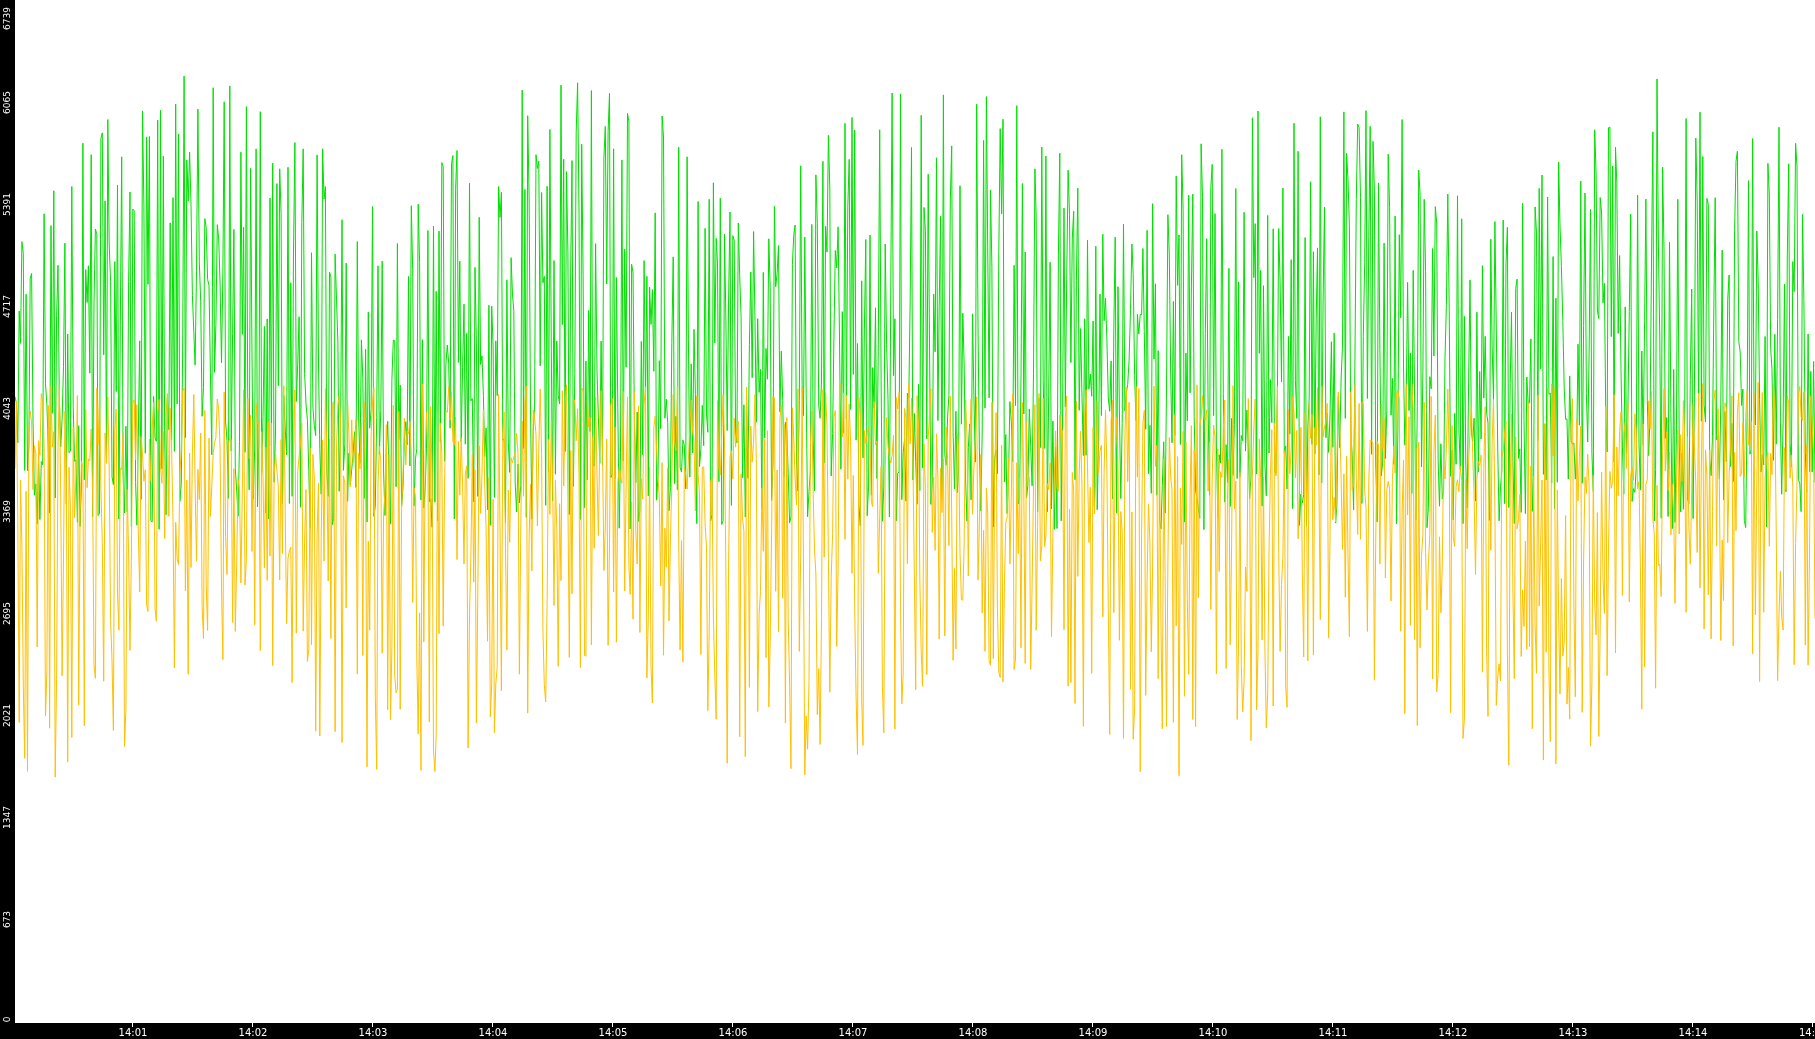 This screenshot has height=1039, width=1815. I want to click on axis-tick-label: 14:13, so click(1573, 1033).